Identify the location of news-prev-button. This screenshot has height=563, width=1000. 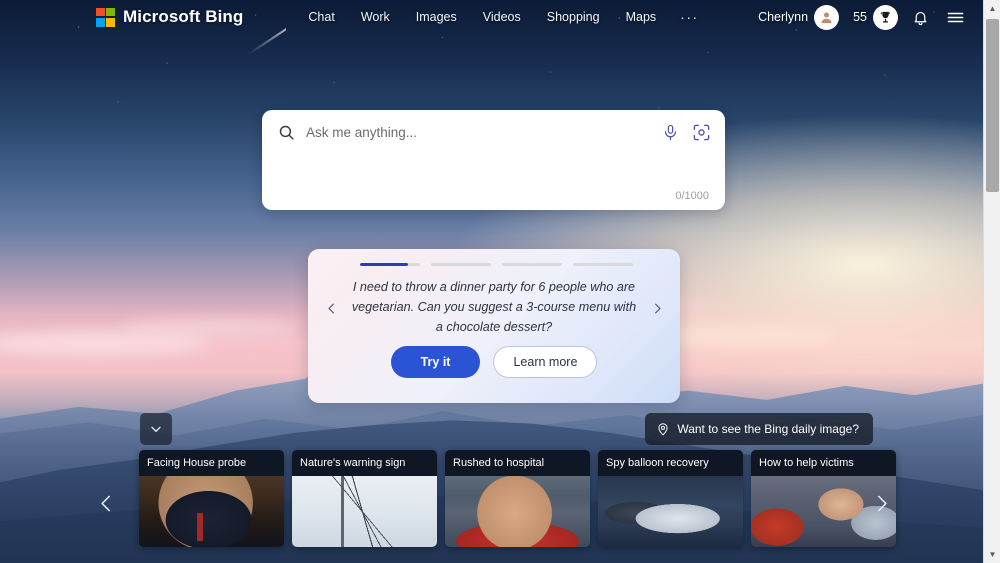
(106, 503).